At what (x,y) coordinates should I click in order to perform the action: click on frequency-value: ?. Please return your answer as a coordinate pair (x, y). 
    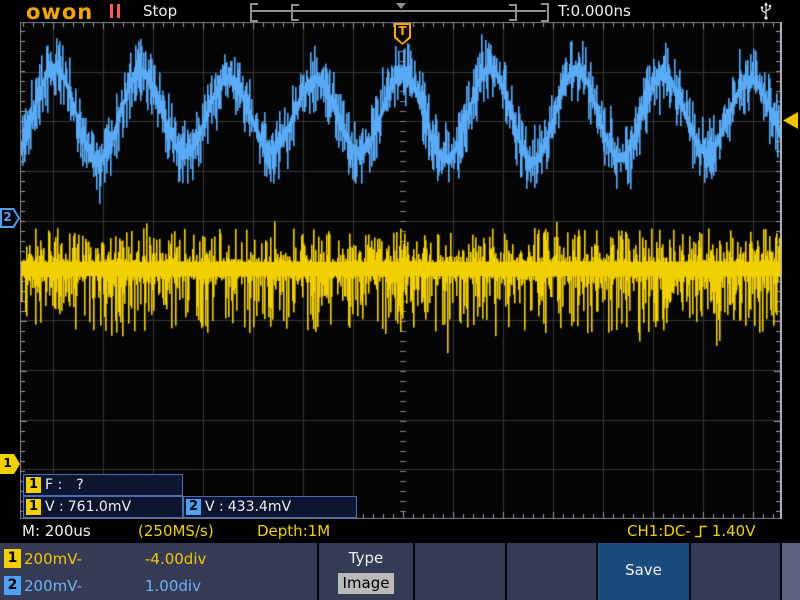
    Looking at the image, I should click on (80, 485).